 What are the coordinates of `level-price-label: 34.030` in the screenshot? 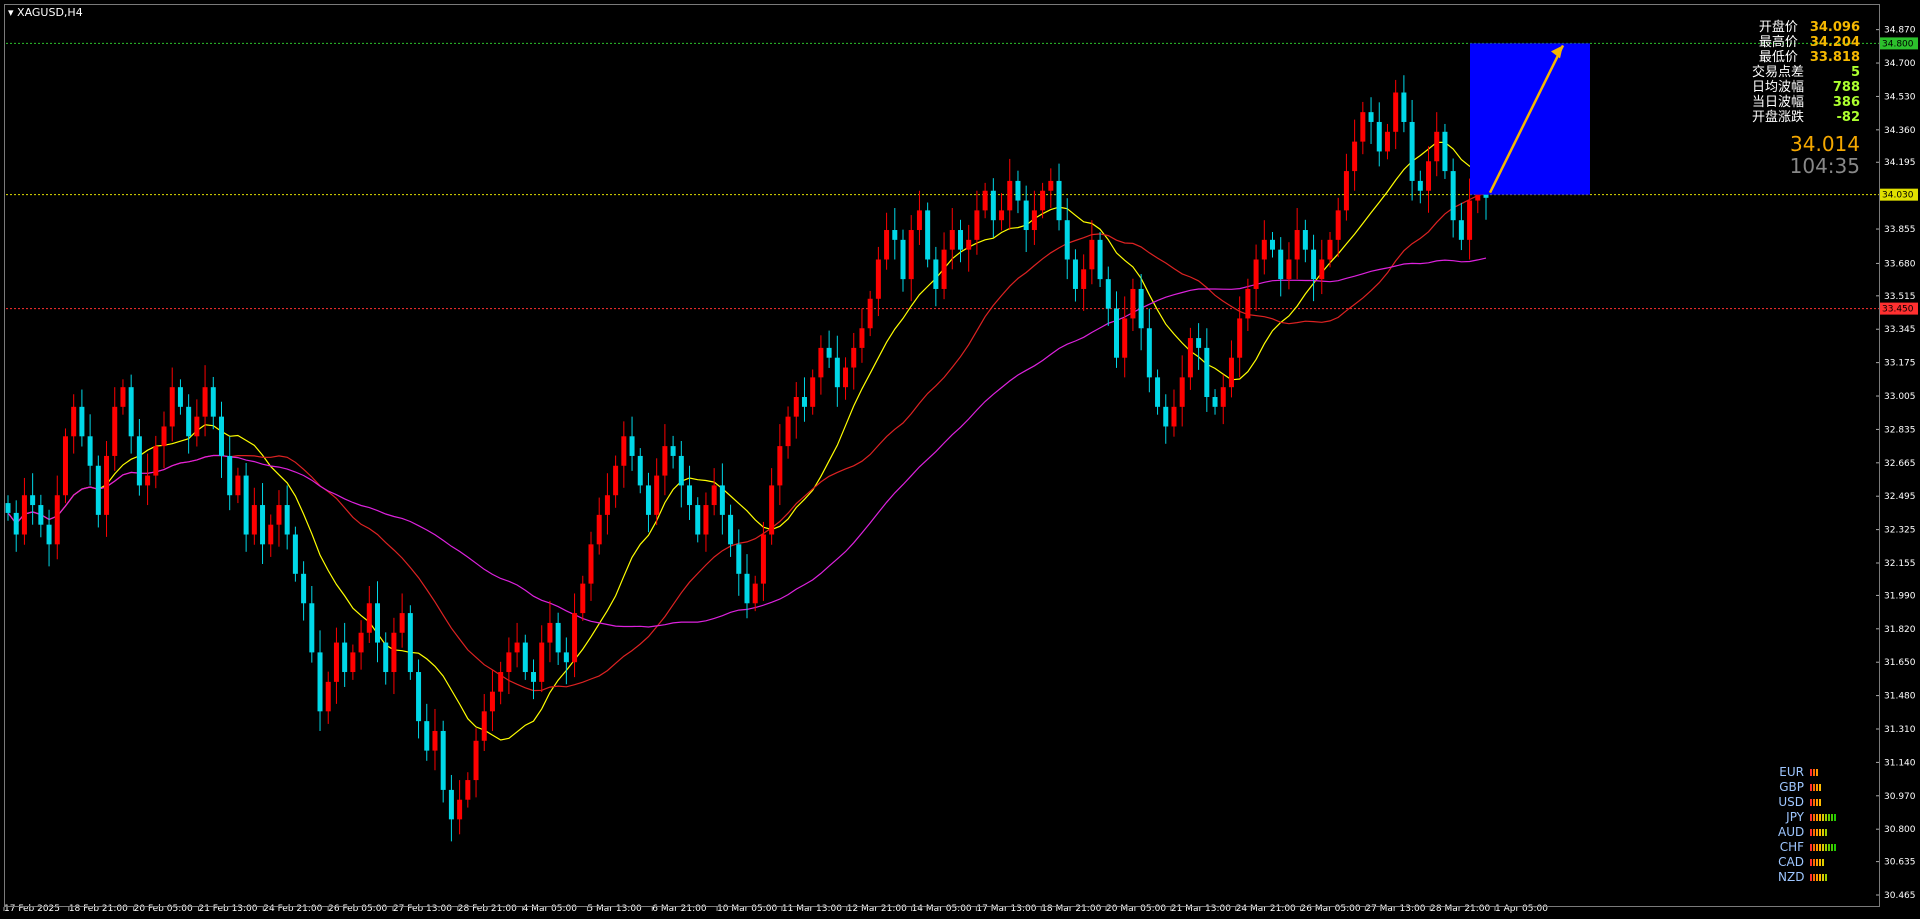 It's located at (1898, 196).